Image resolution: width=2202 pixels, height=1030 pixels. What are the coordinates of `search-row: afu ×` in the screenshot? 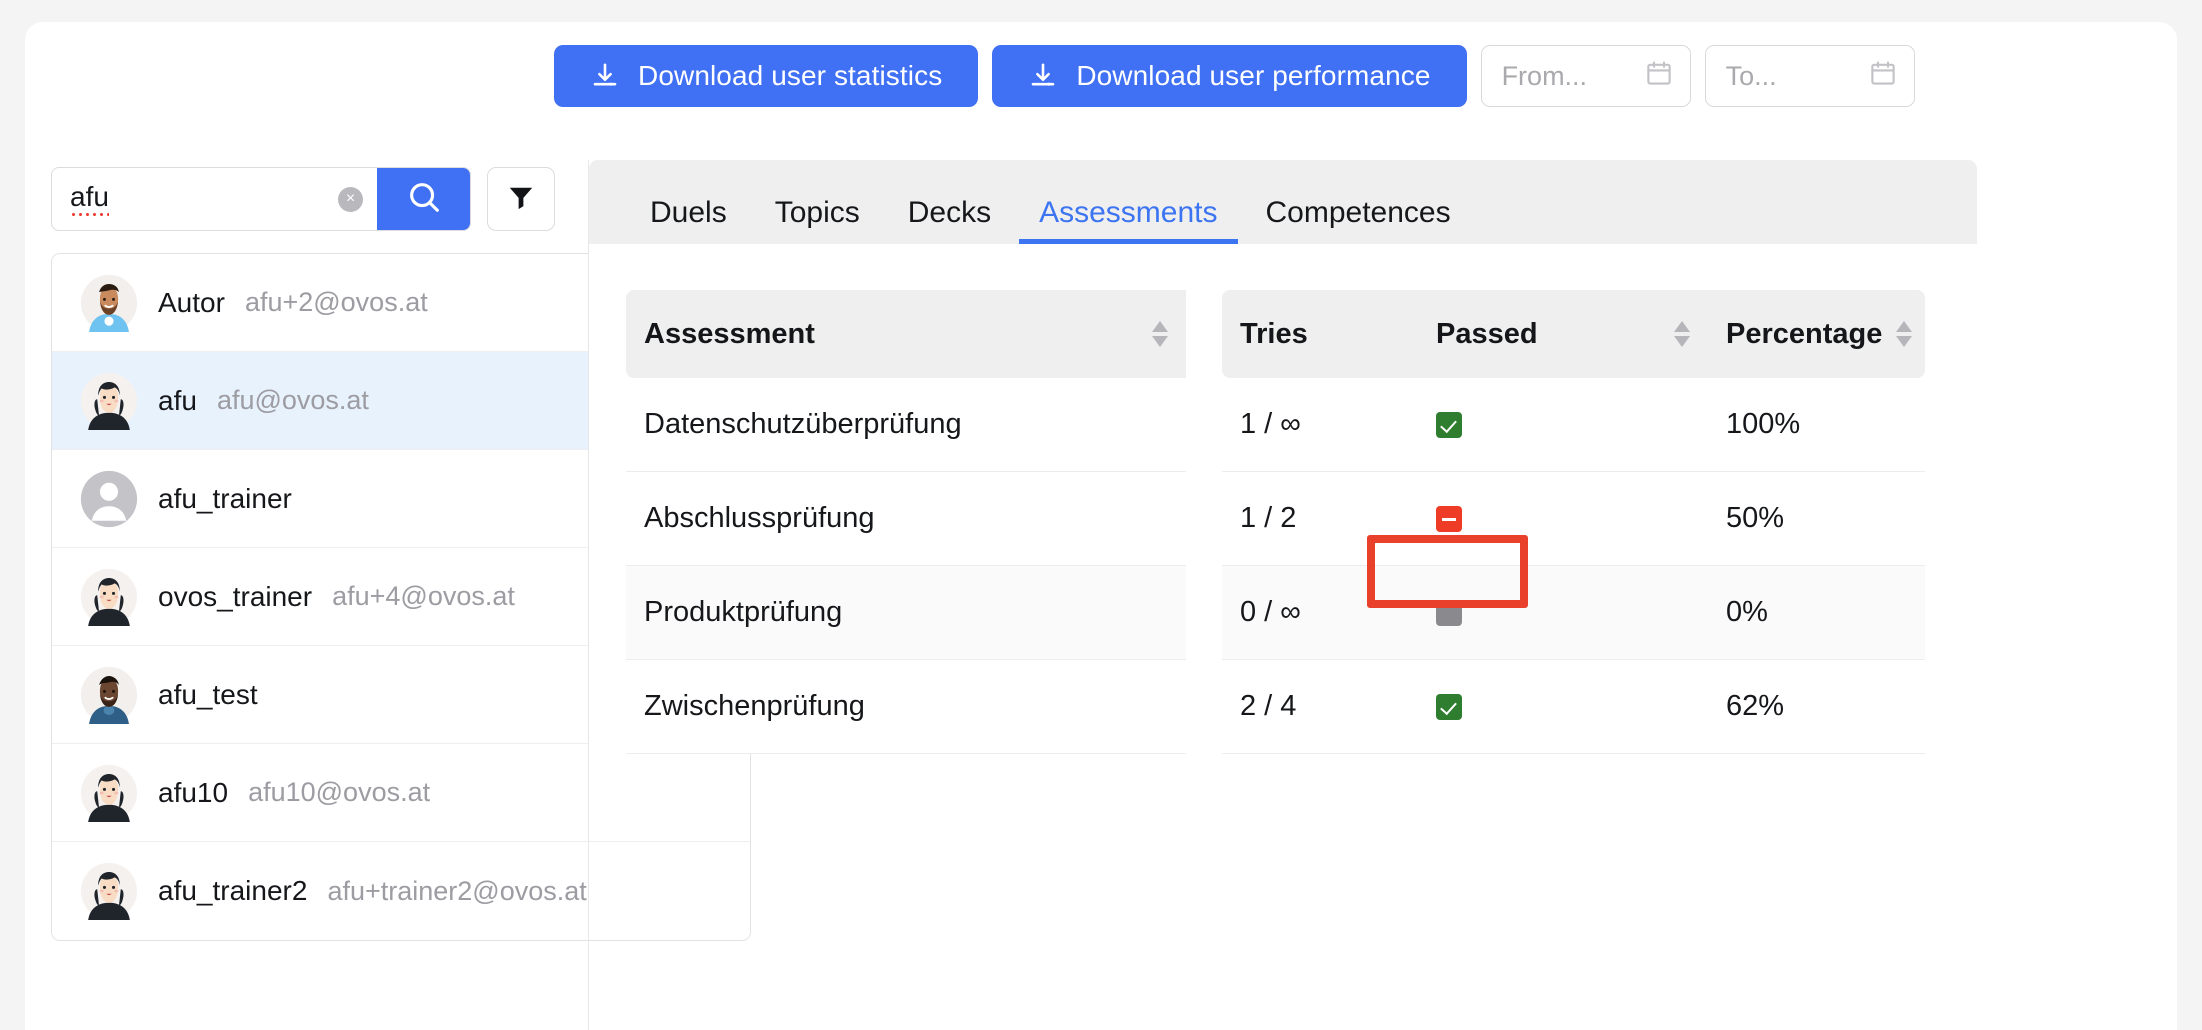 It's located at (313, 199).